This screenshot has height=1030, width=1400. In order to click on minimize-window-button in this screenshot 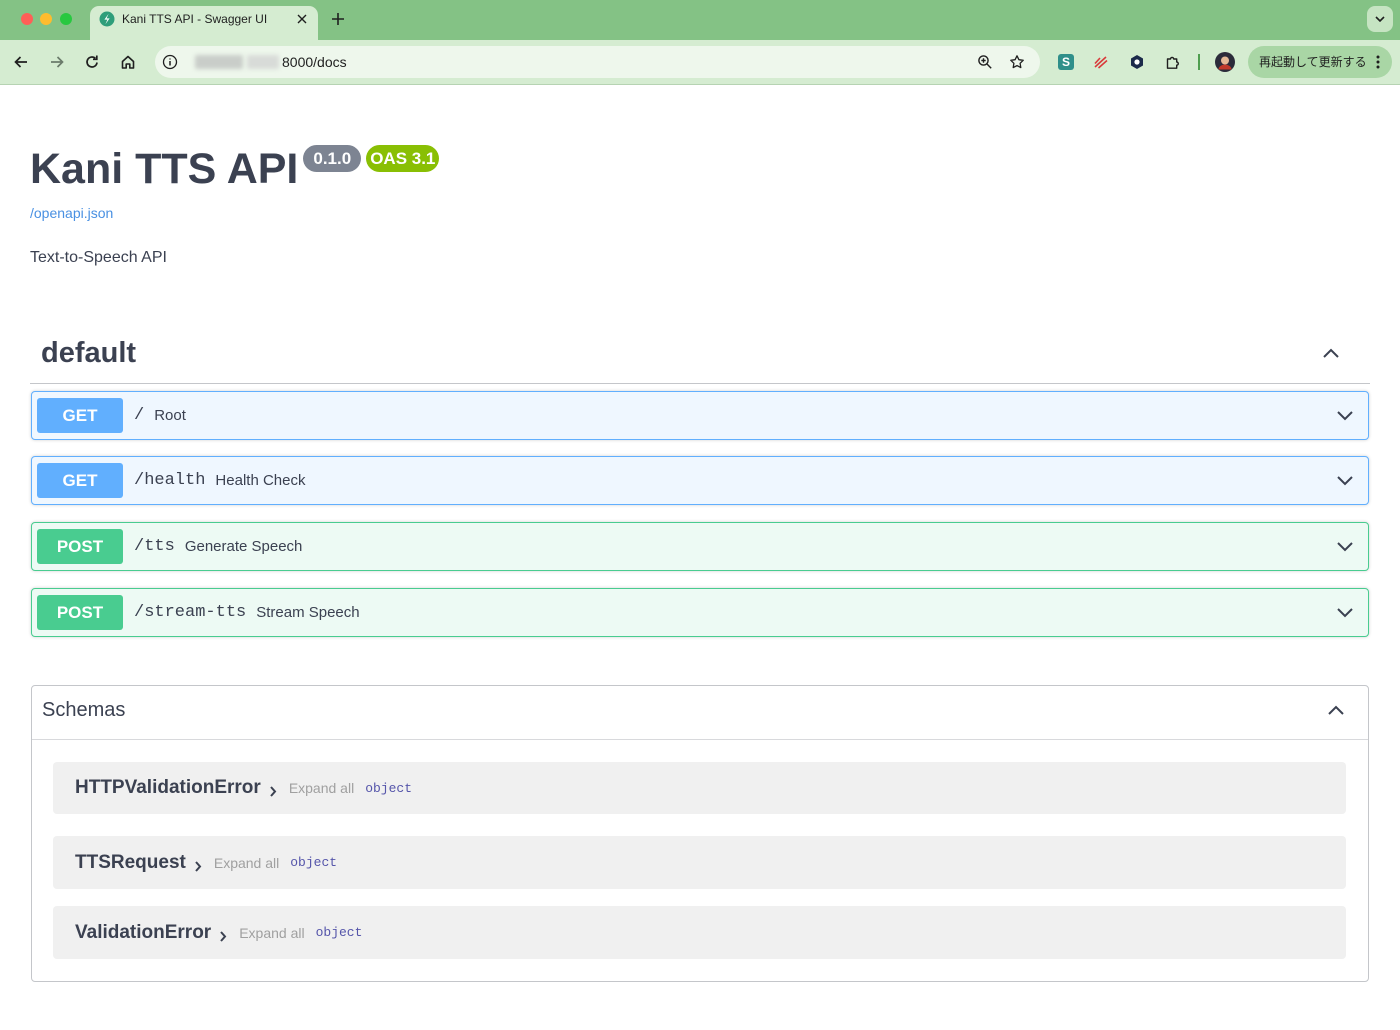, I will do `click(46, 19)`.